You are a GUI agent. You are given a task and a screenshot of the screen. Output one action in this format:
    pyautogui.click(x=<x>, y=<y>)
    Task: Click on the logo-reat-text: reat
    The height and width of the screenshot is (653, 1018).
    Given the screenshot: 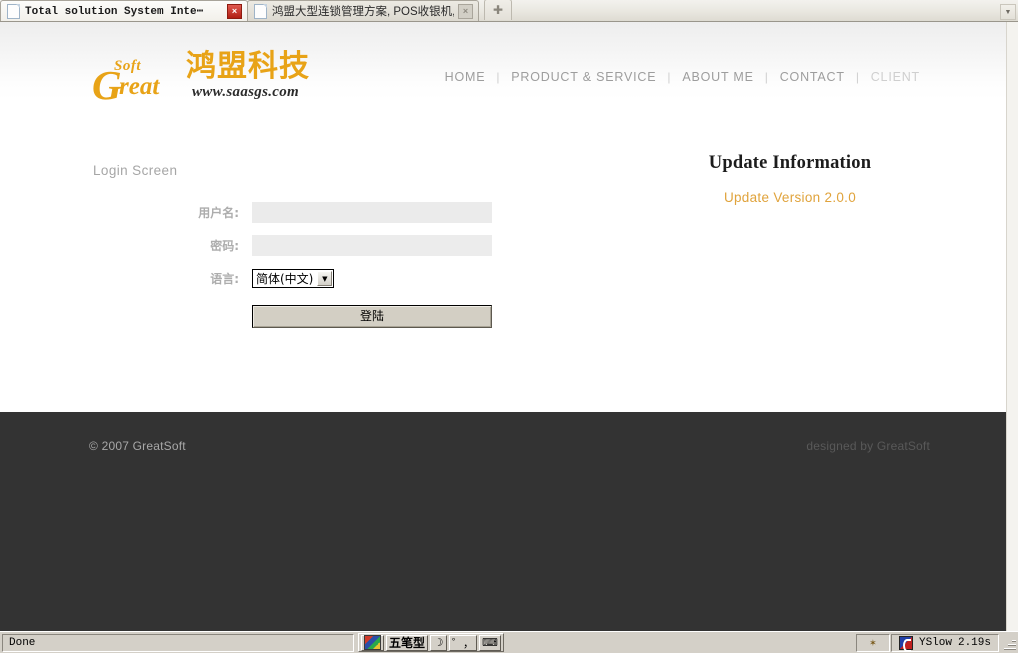 What is the action you would take?
    pyautogui.click(x=139, y=86)
    